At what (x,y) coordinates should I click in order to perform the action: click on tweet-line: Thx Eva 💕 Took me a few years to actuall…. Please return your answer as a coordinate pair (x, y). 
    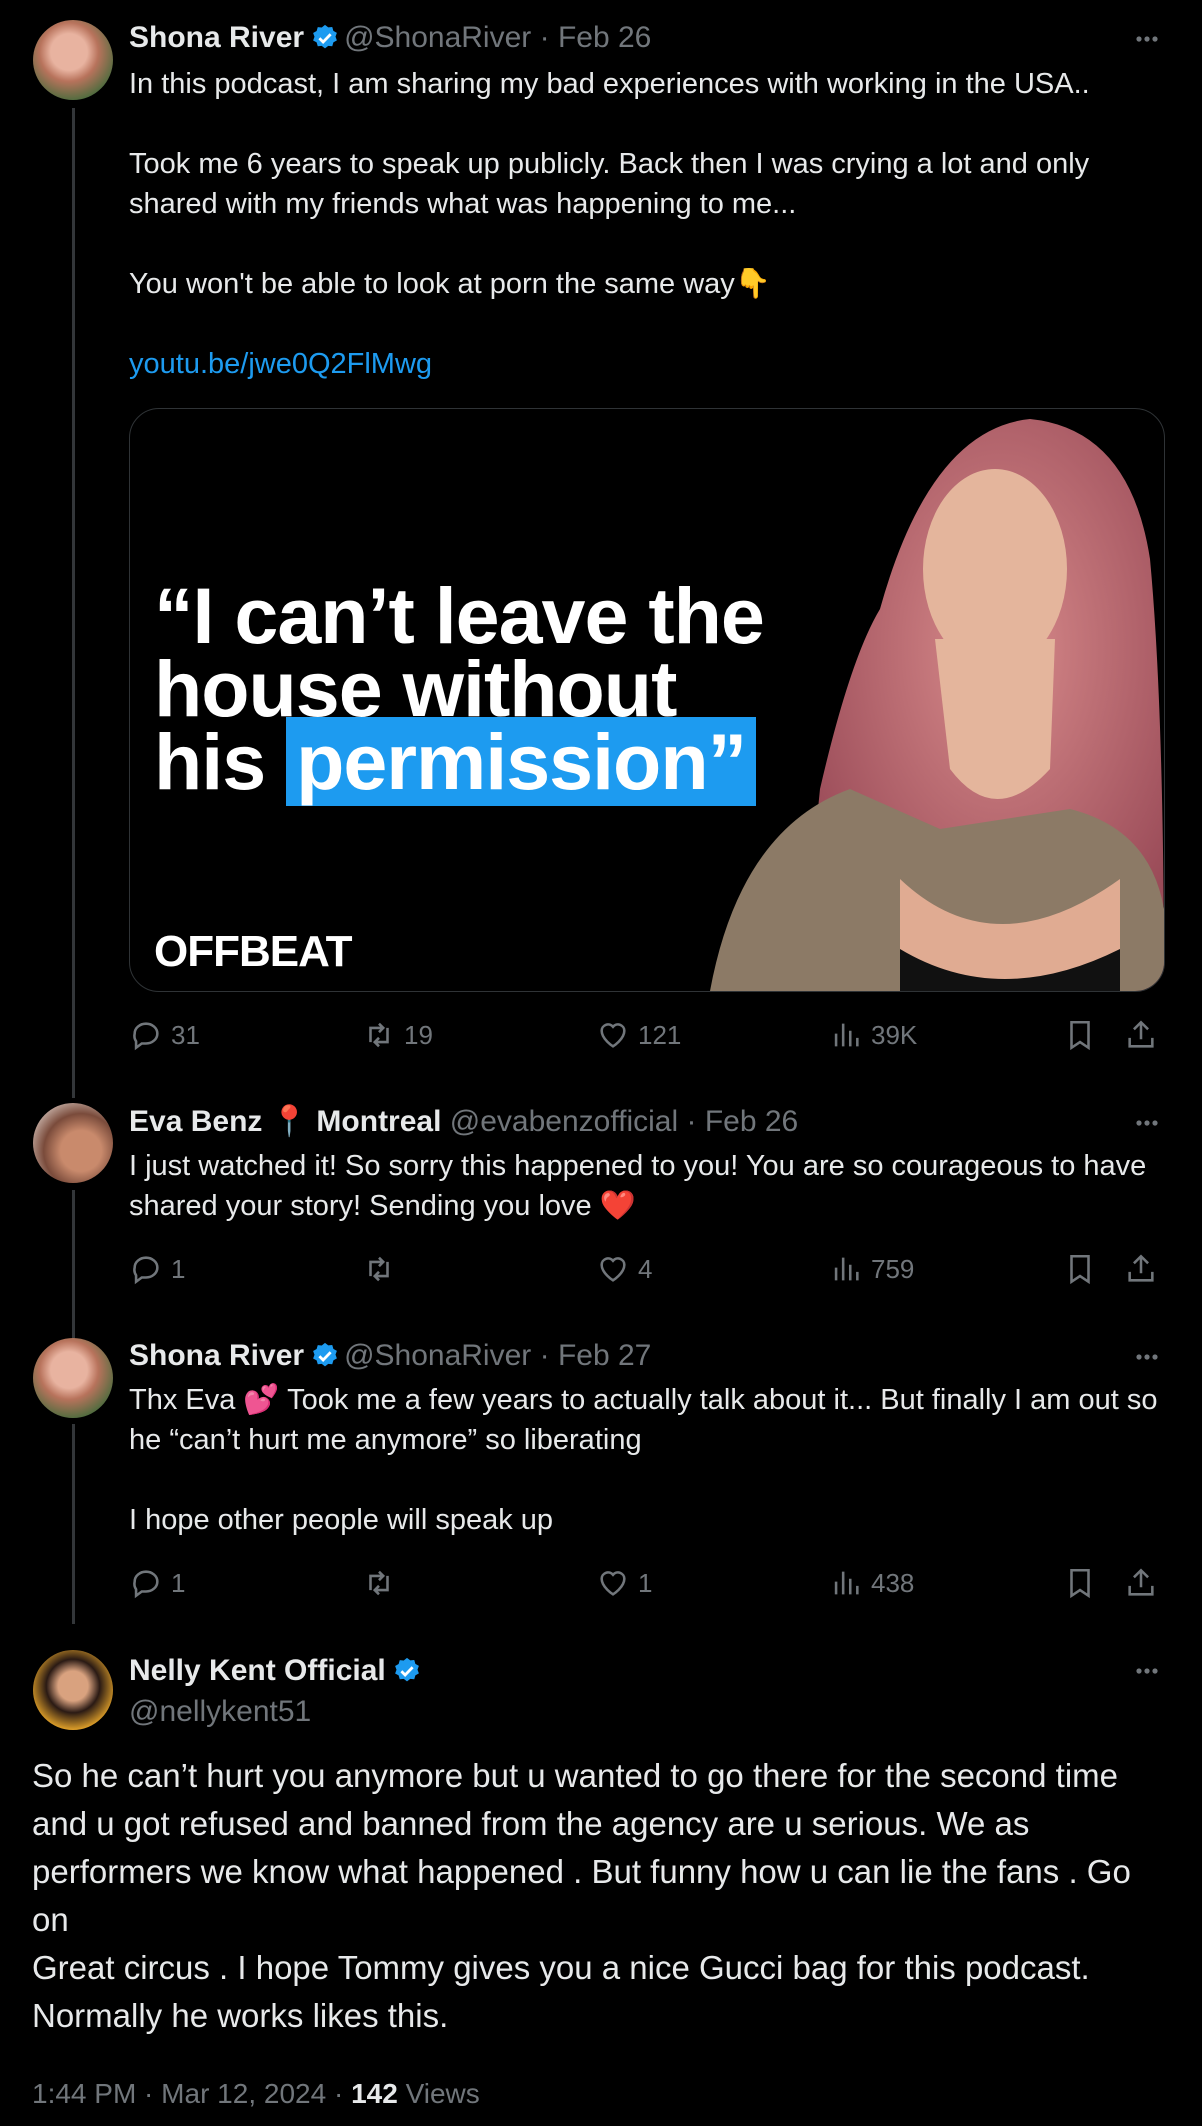
    Looking at the image, I should click on (647, 1420).